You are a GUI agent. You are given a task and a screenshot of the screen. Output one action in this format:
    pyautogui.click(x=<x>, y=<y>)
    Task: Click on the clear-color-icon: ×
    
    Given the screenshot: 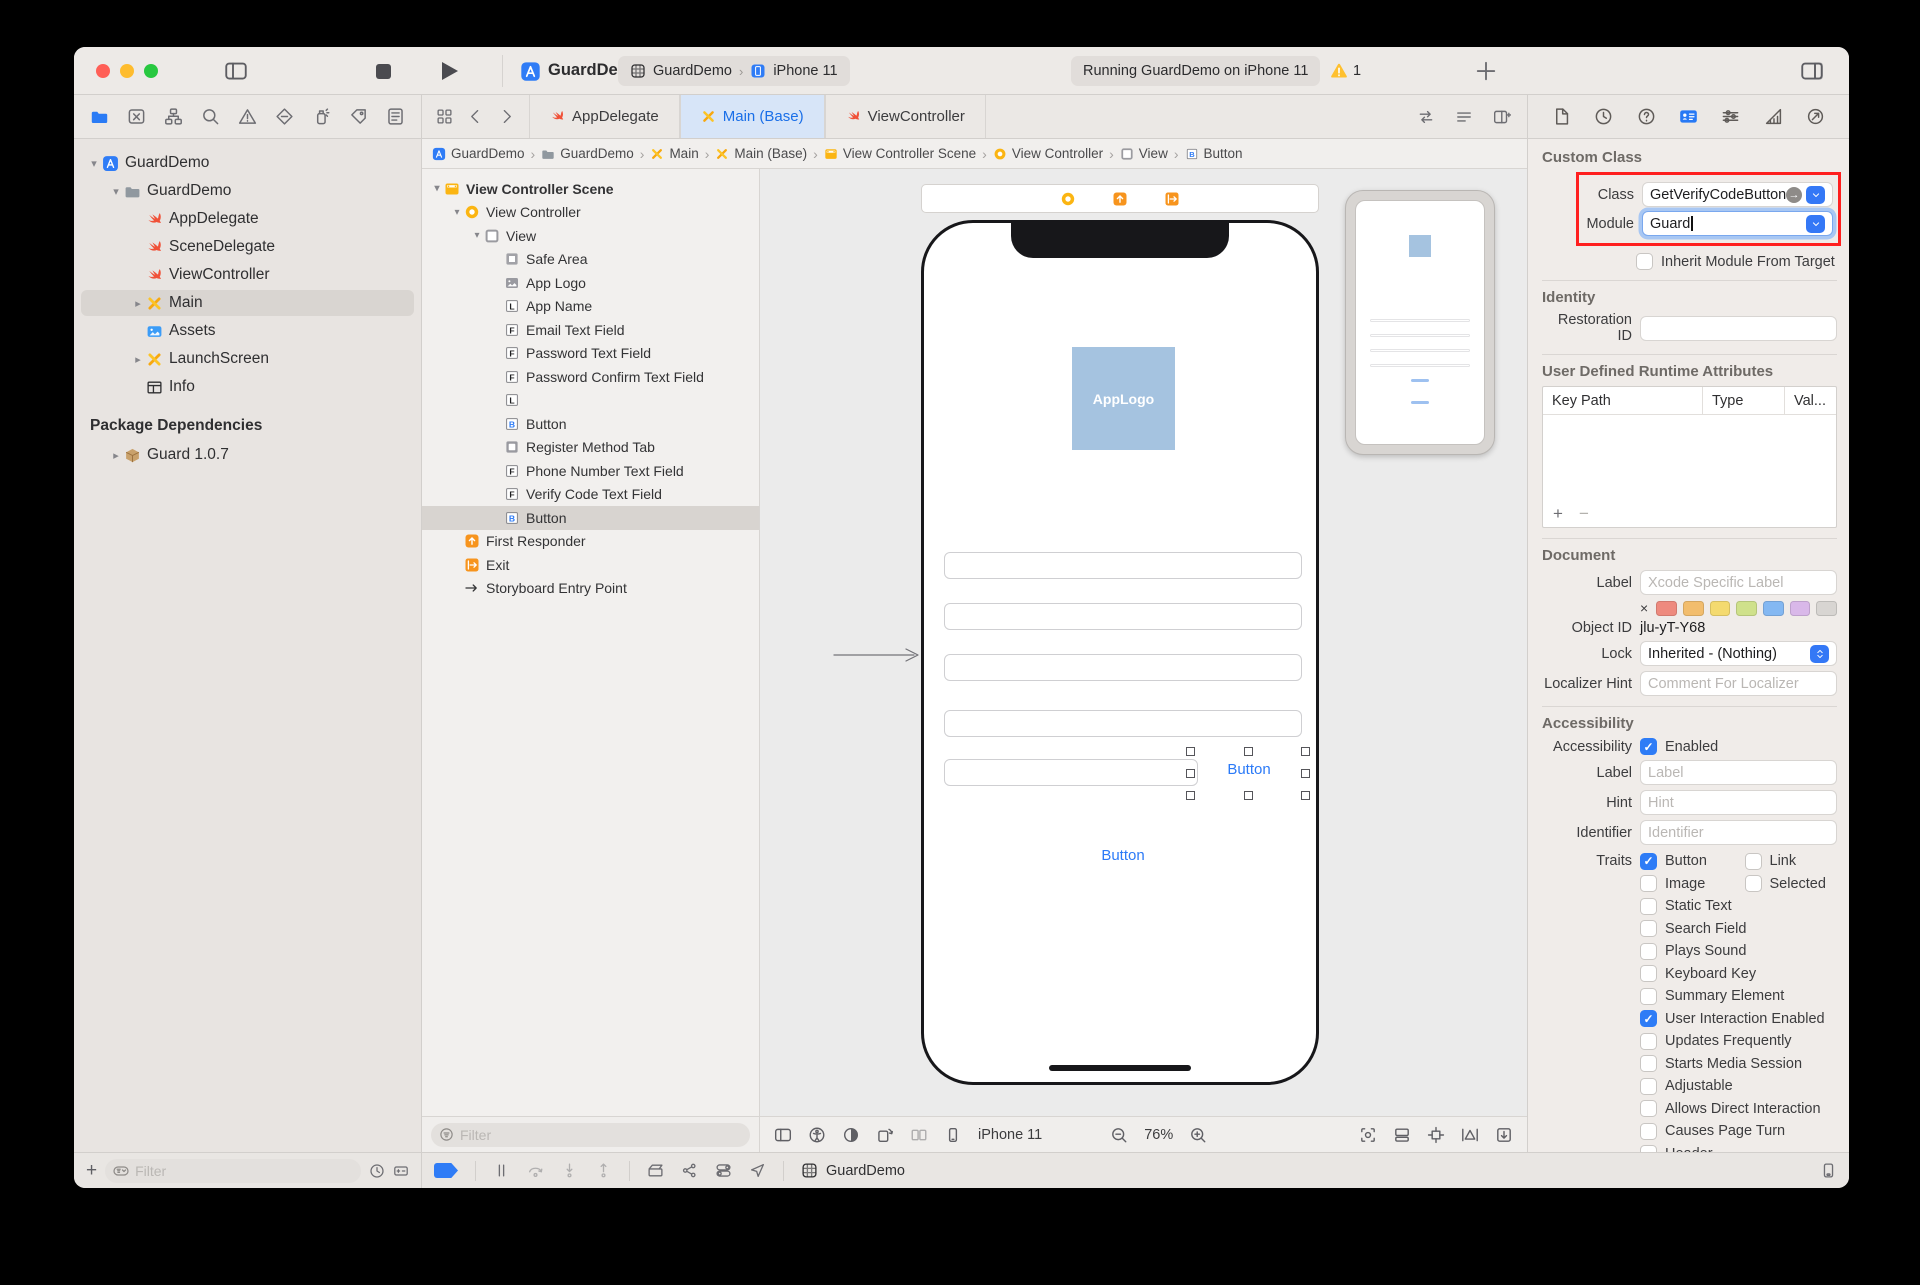 What is the action you would take?
    pyautogui.click(x=1644, y=608)
    